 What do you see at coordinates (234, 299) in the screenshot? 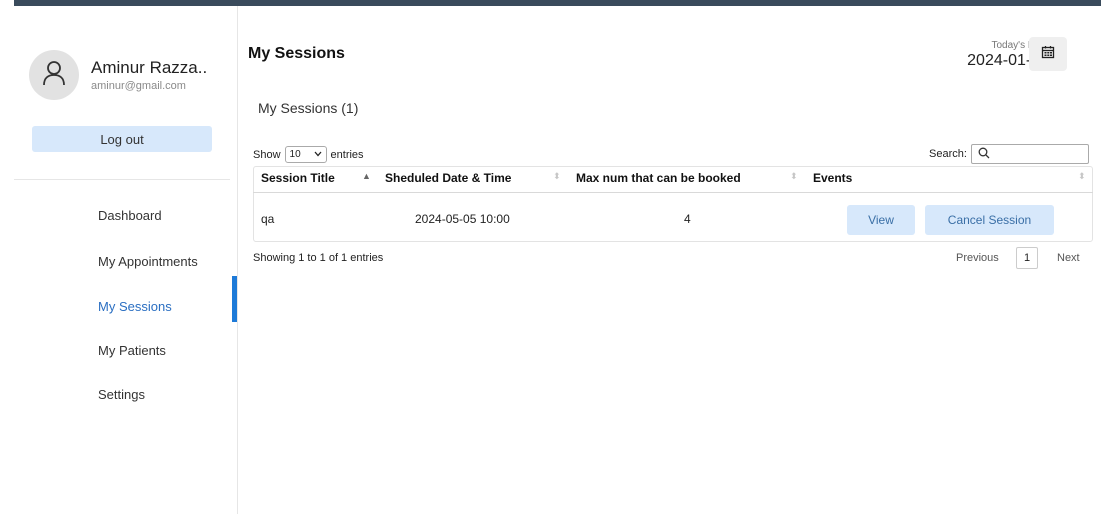
I see `active-indicator` at bounding box center [234, 299].